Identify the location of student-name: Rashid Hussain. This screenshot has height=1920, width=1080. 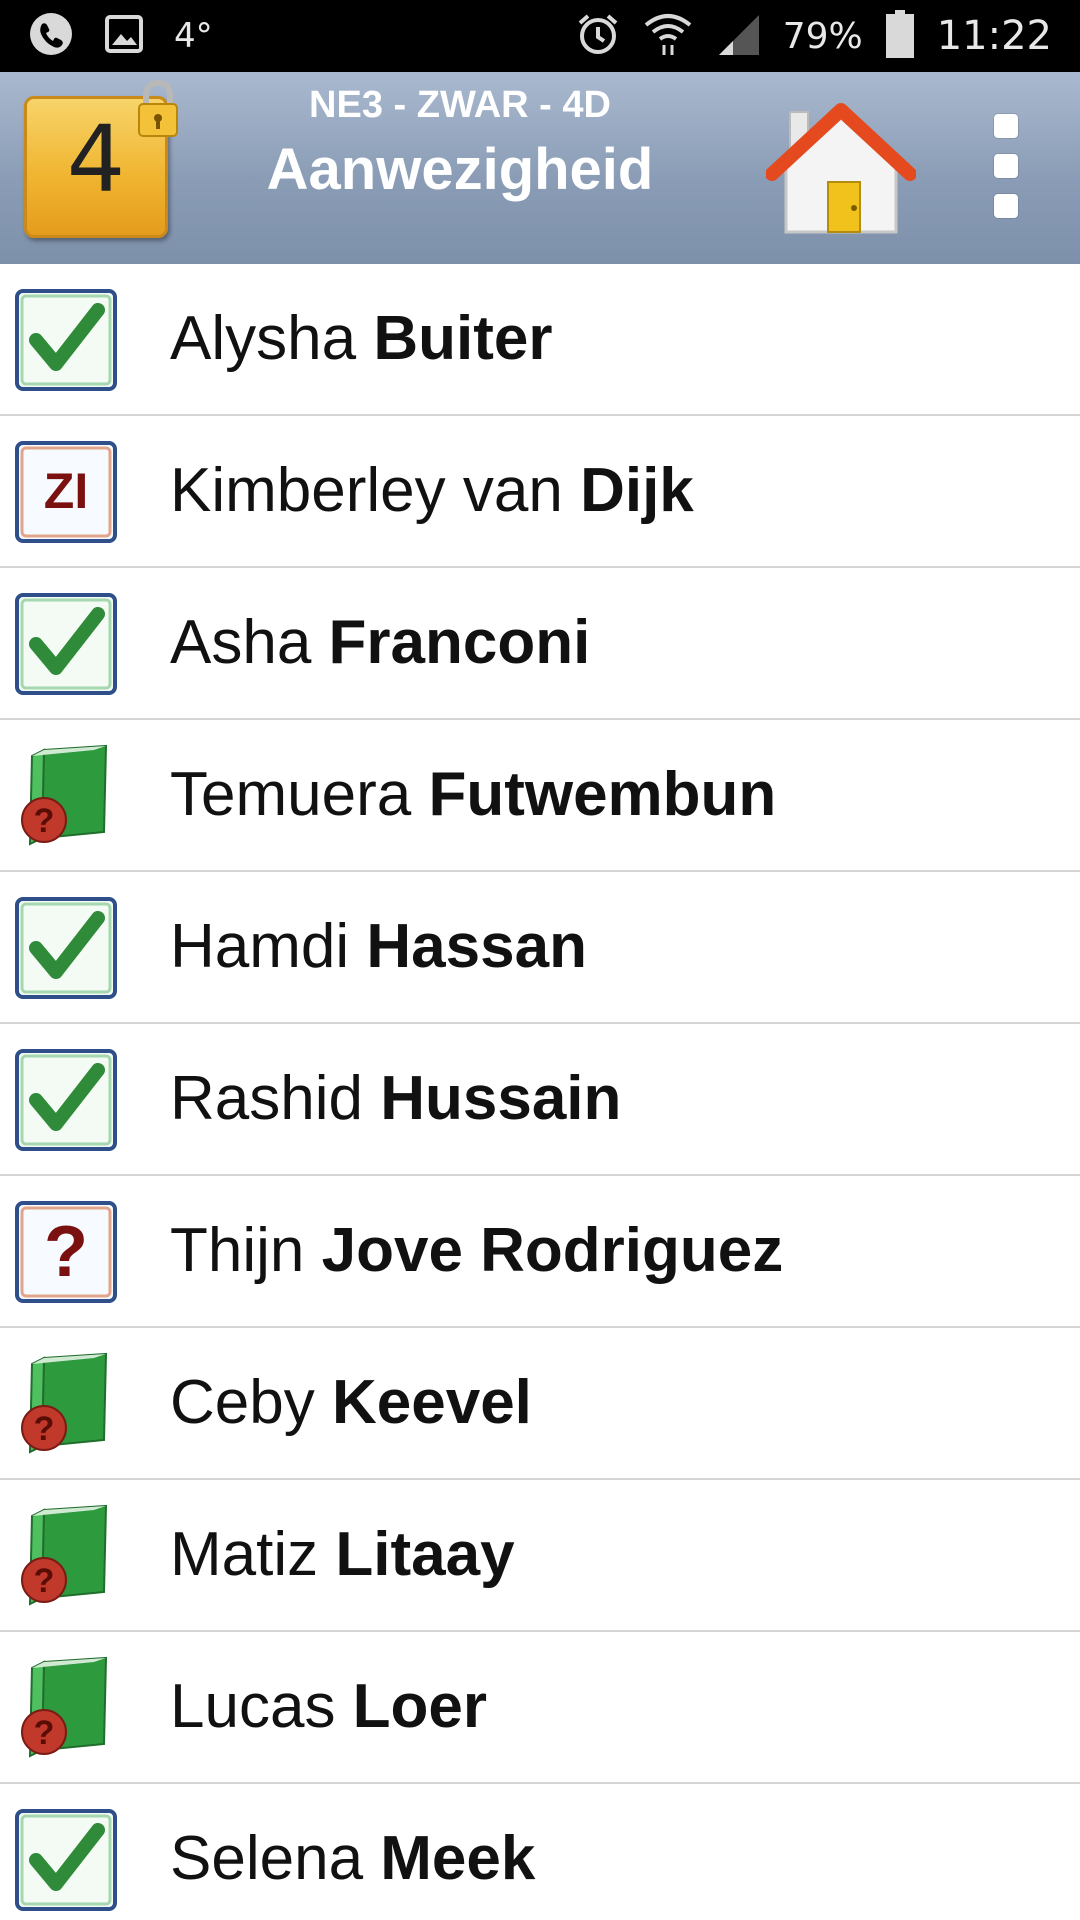
(395, 1099).